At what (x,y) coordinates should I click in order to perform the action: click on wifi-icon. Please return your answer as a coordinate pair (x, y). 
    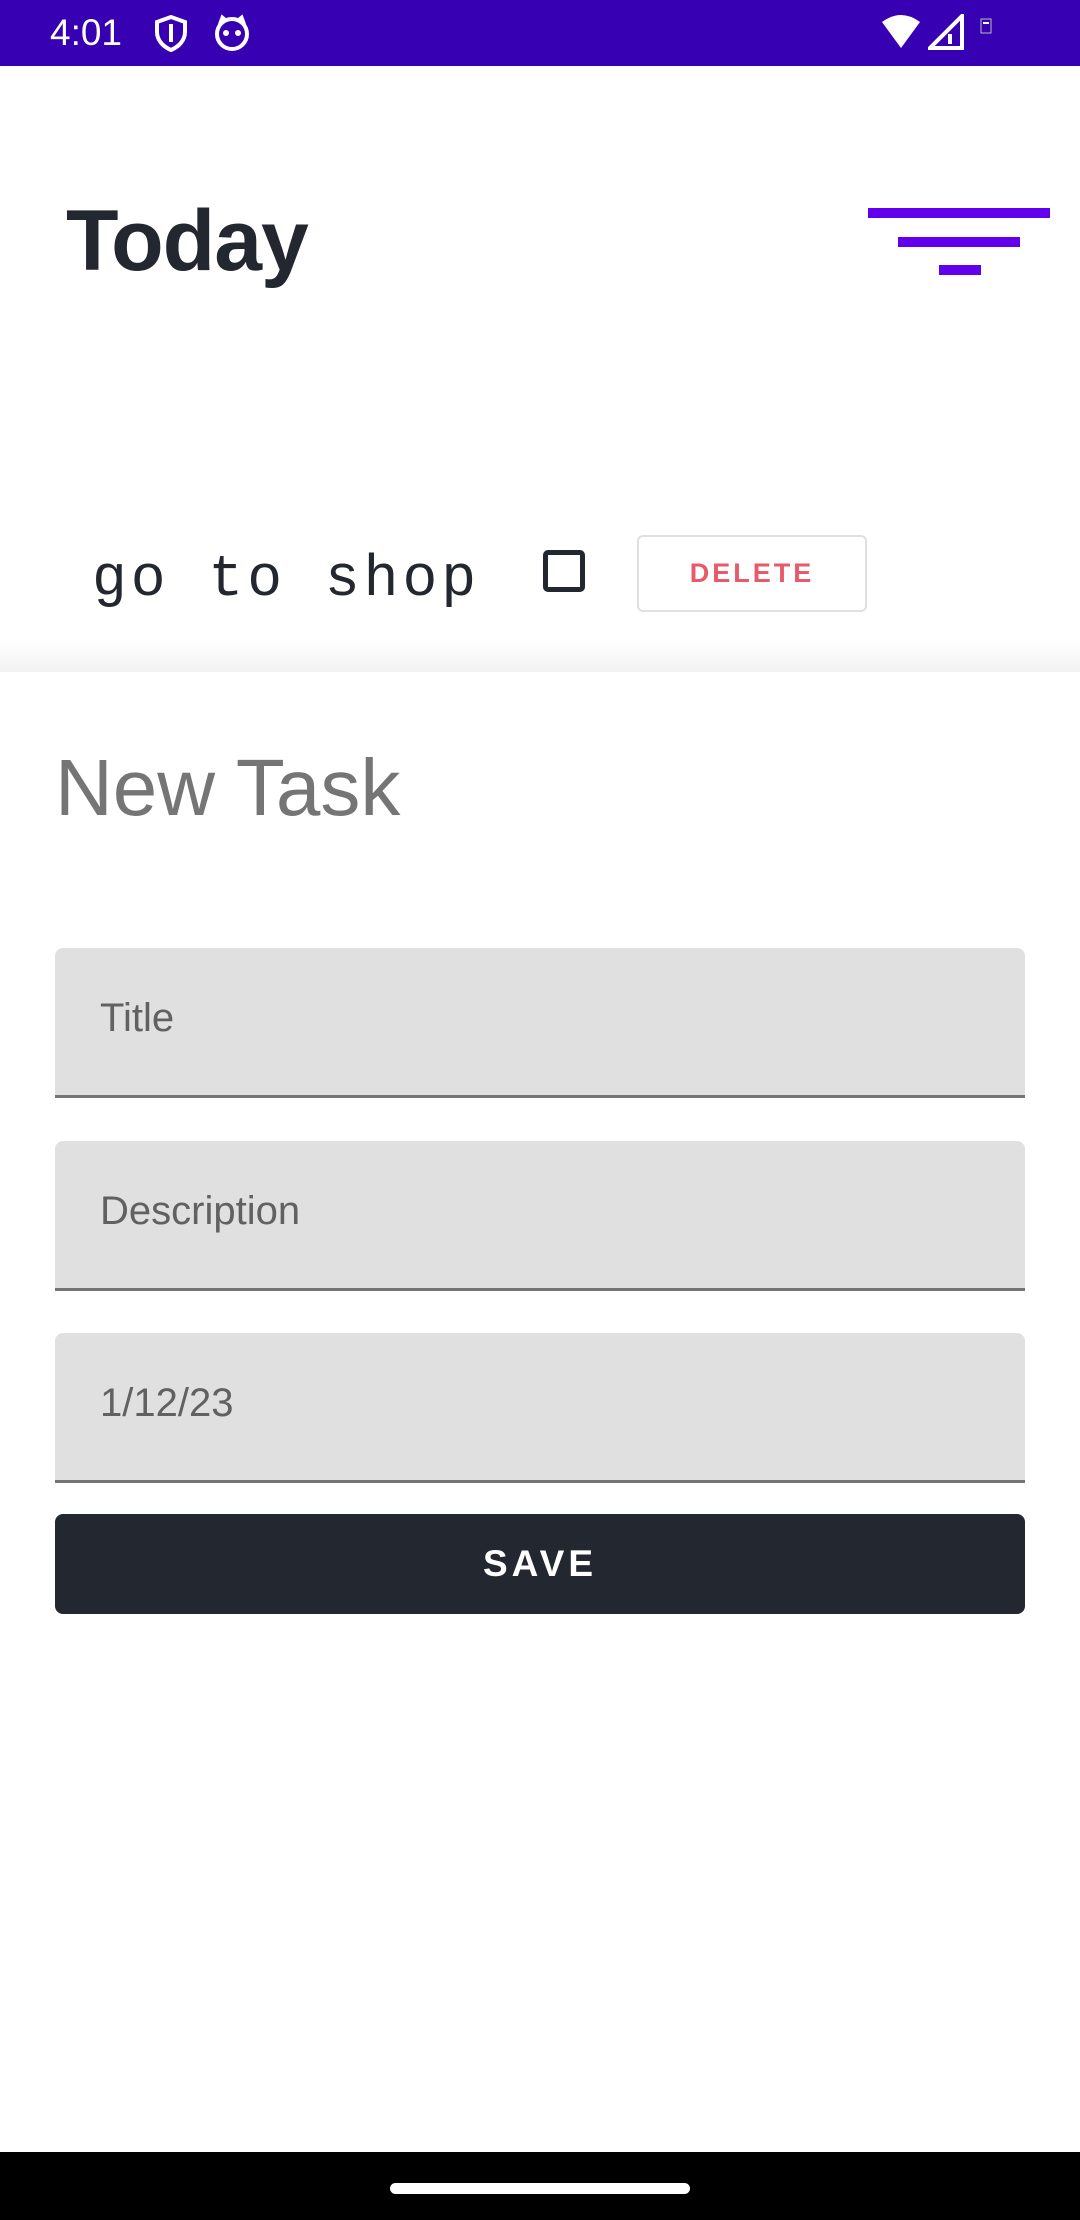
    Looking at the image, I should click on (901, 34).